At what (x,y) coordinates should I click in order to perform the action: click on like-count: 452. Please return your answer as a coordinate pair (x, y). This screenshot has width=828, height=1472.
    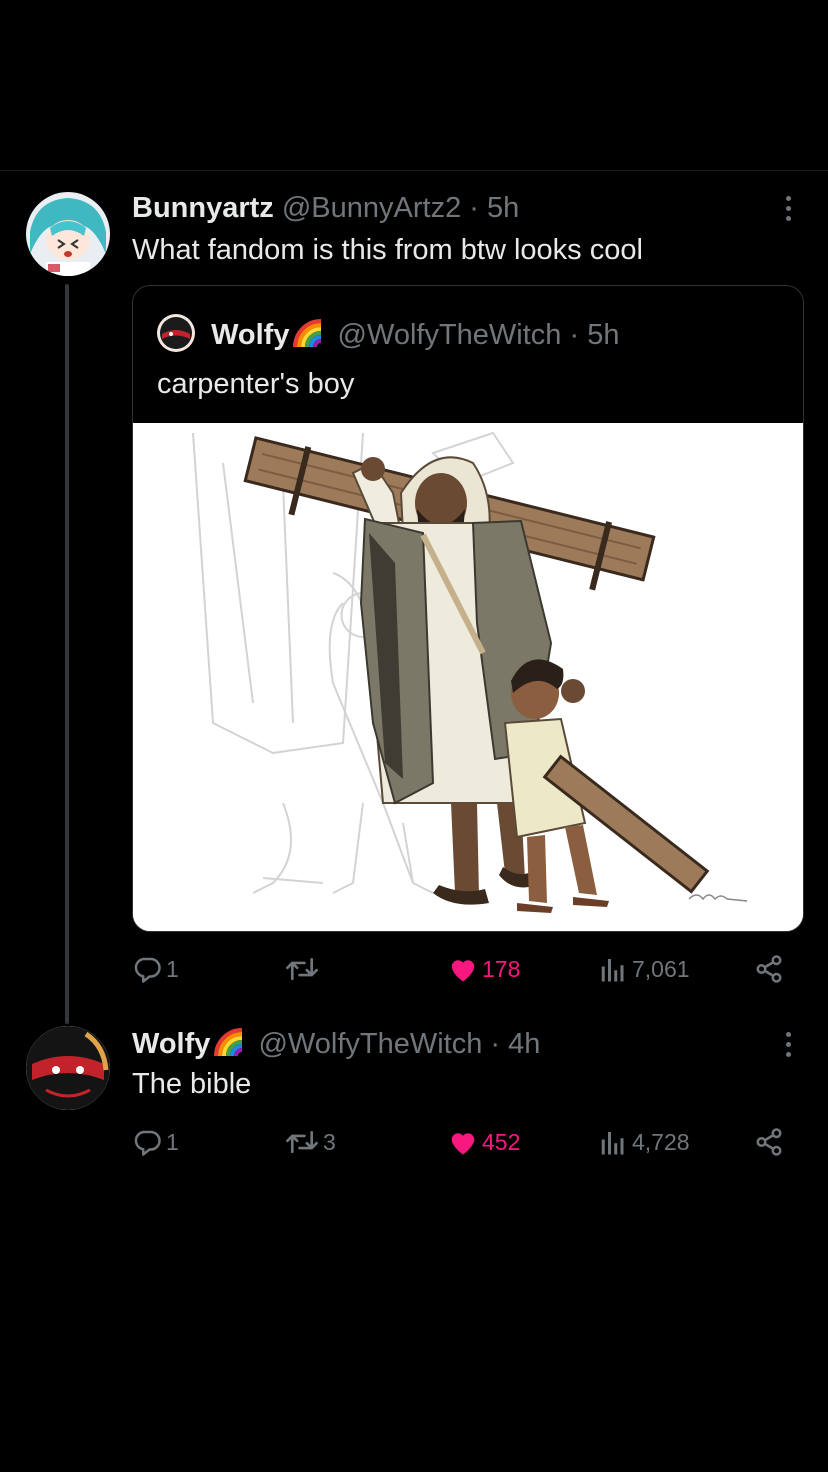
    Looking at the image, I should click on (501, 1141).